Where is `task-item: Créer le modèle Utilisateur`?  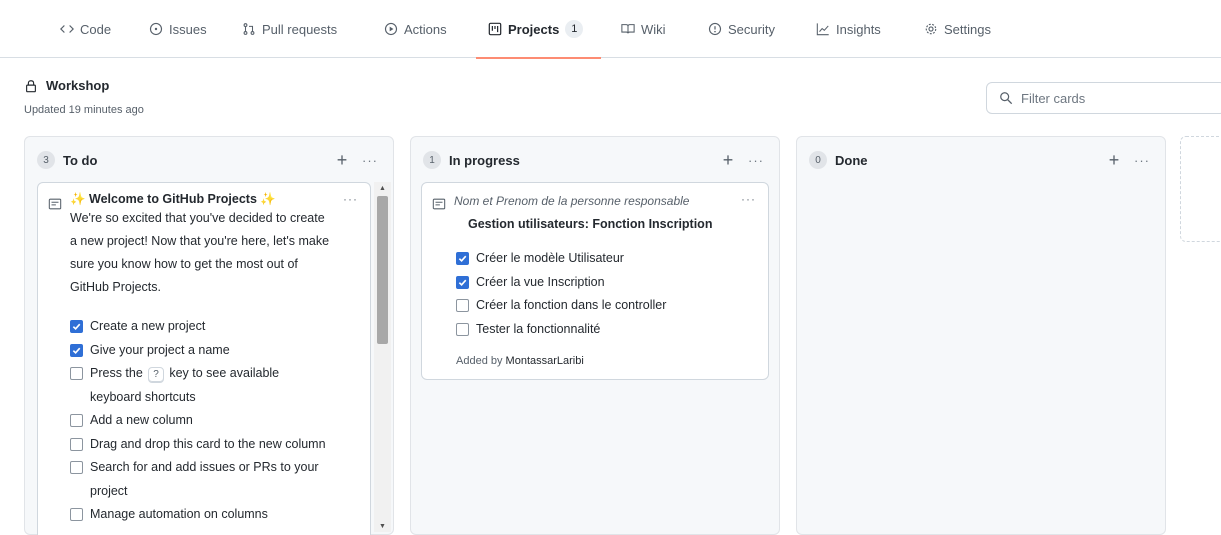
task-item: Créer le modèle Utilisateur is located at coordinates (606, 259).